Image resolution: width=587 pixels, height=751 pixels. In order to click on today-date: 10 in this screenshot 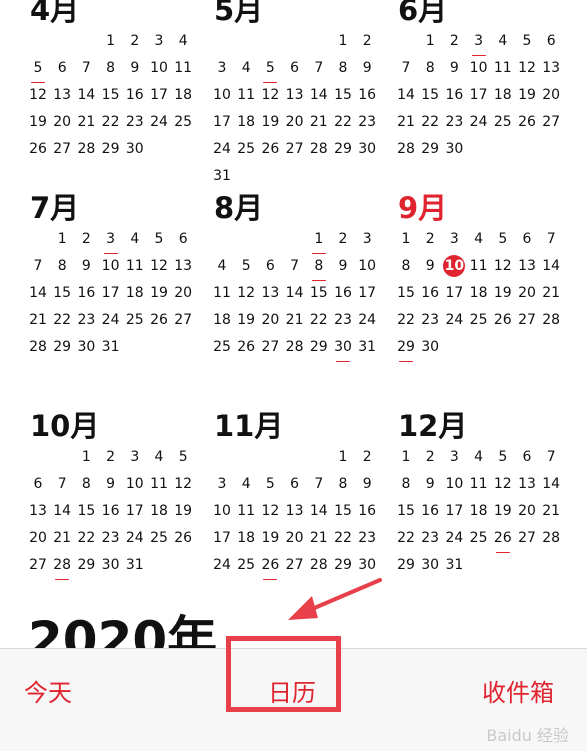, I will do `click(454, 266)`.